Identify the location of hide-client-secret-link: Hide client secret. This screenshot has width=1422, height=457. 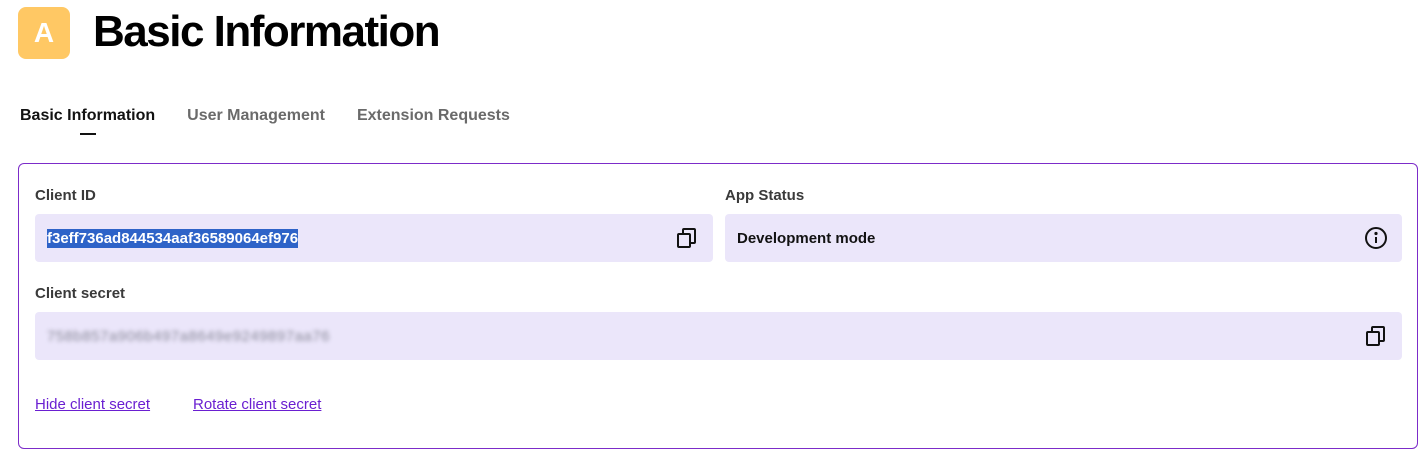
(92, 404).